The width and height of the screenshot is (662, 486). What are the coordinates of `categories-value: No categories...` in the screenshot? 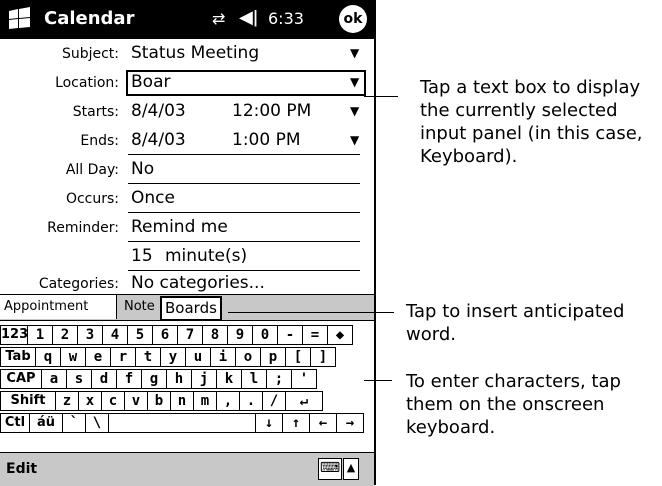 It's located at (198, 283).